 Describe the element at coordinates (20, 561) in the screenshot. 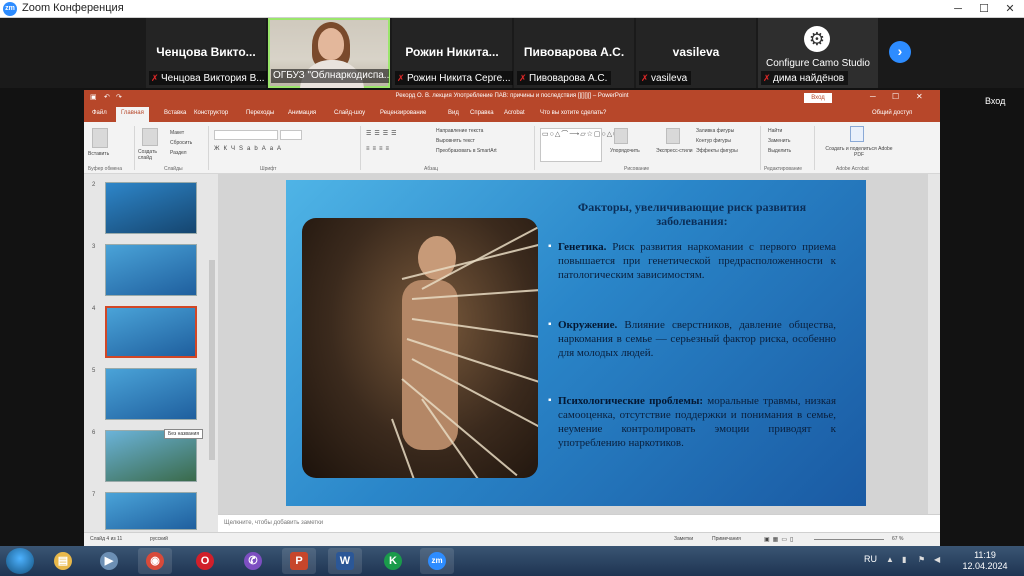

I see `start-button` at that location.